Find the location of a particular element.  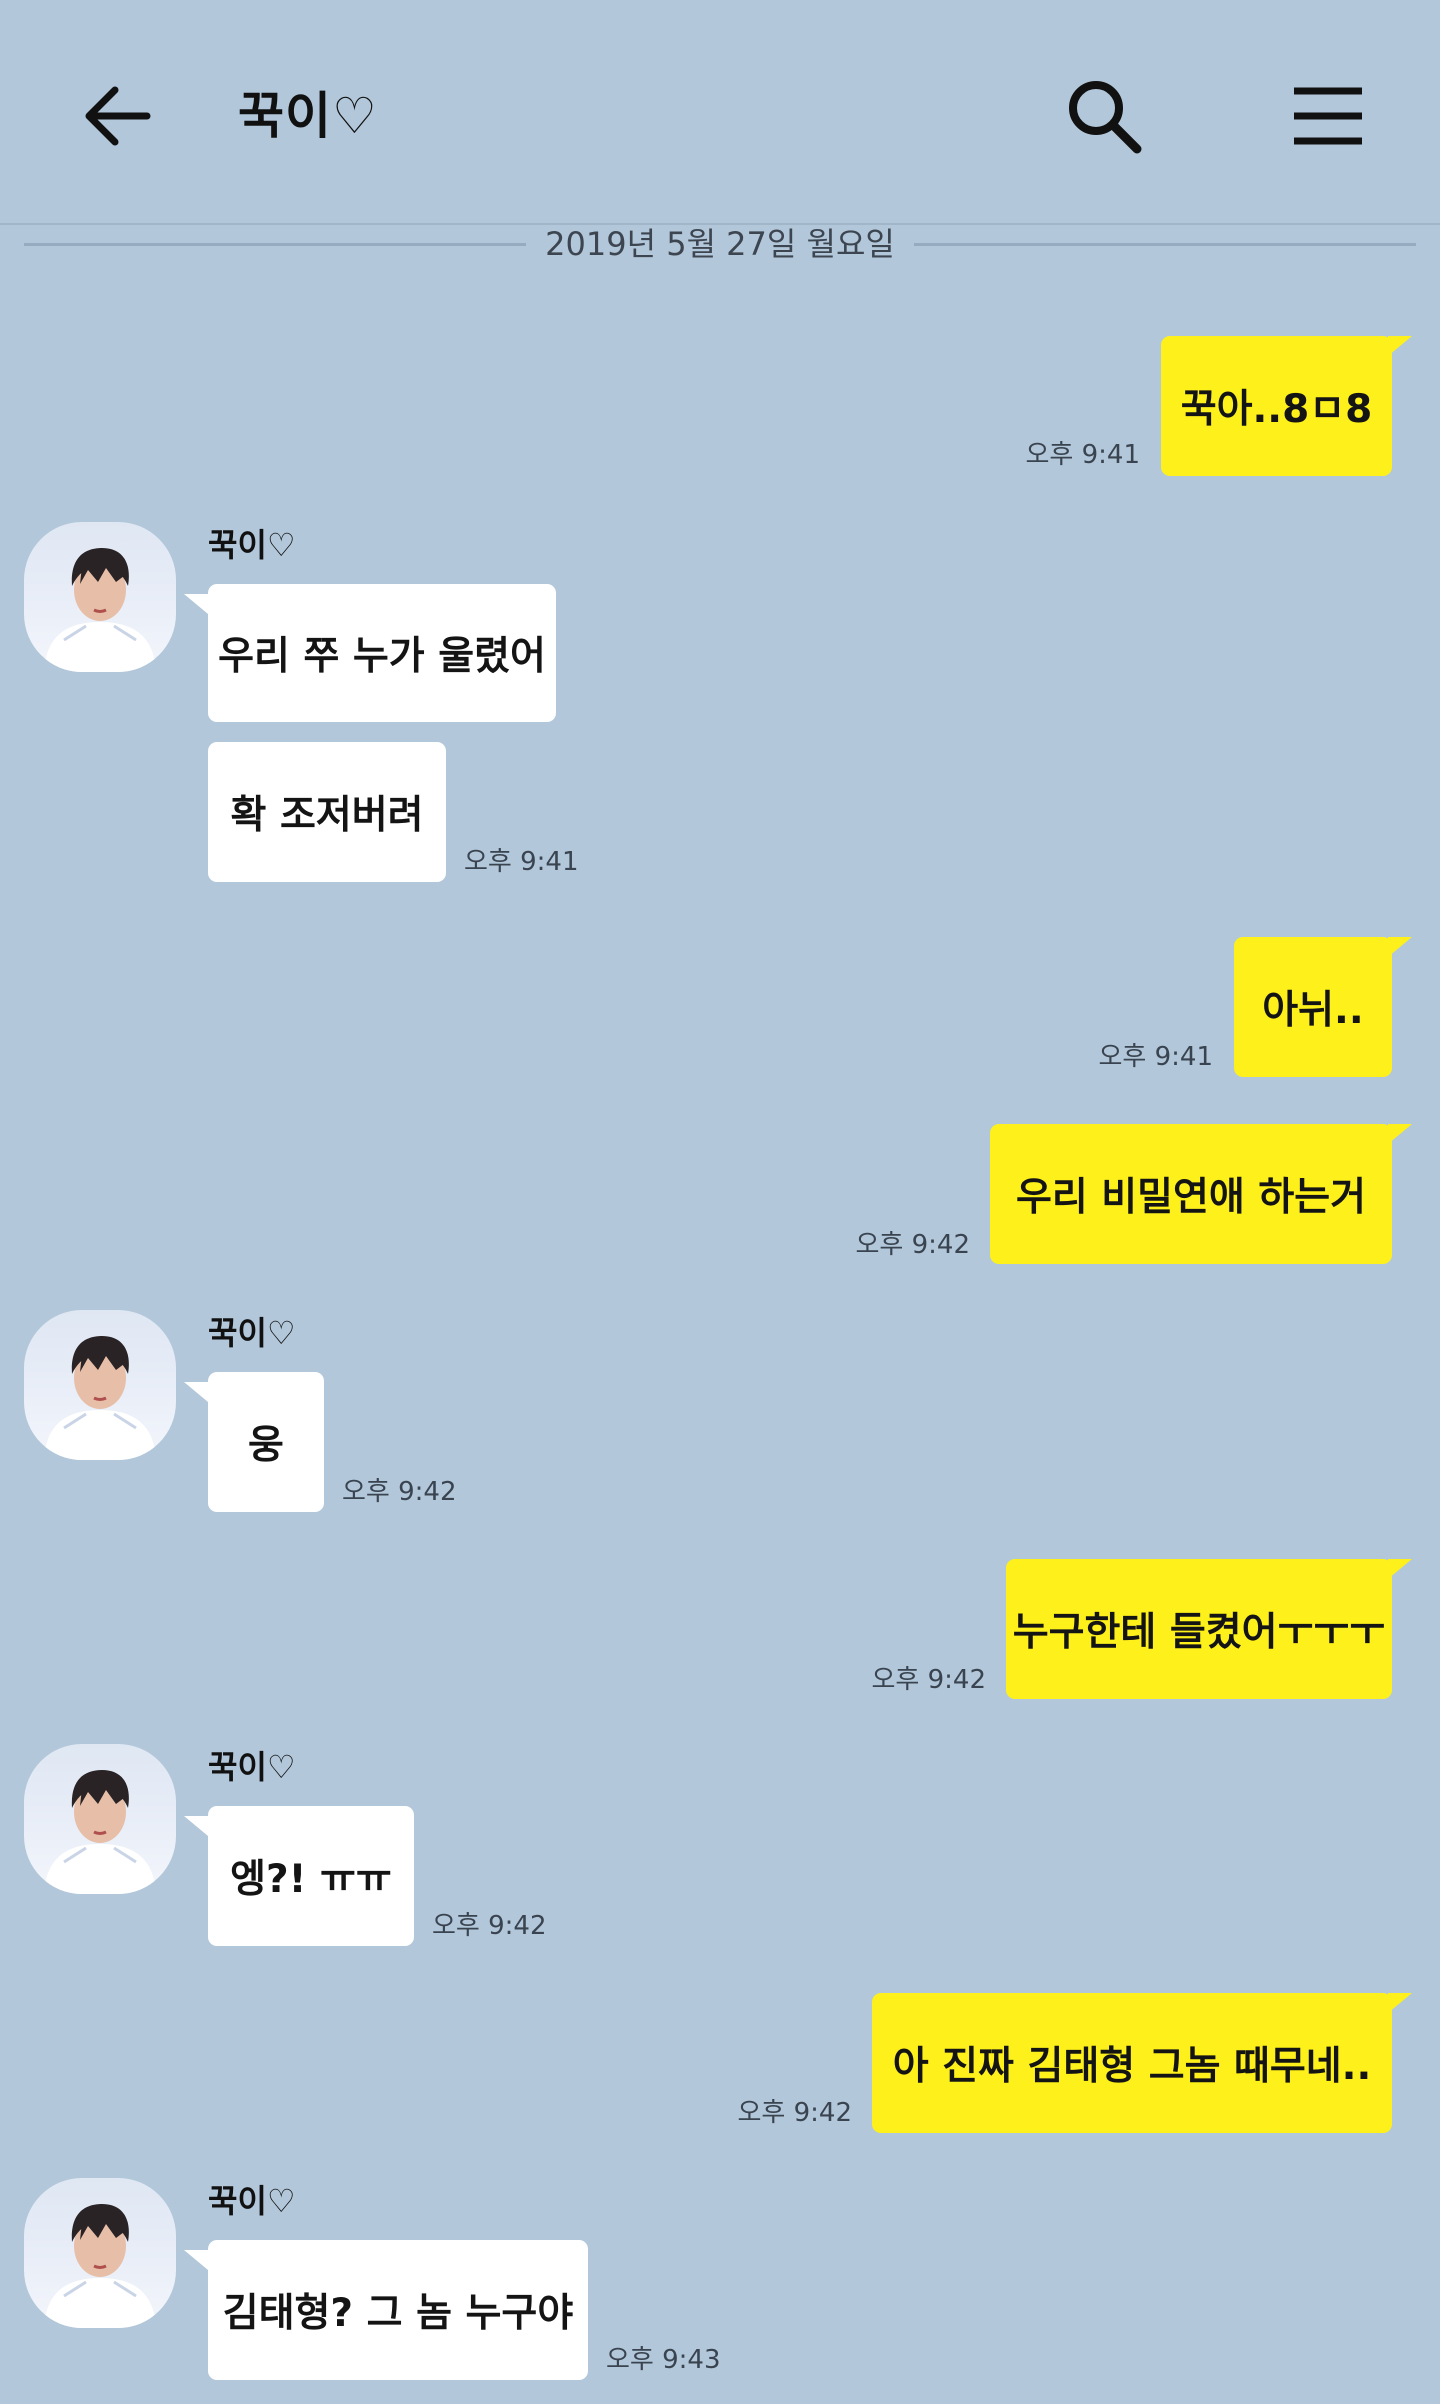

search-icon is located at coordinates (1105, 117).